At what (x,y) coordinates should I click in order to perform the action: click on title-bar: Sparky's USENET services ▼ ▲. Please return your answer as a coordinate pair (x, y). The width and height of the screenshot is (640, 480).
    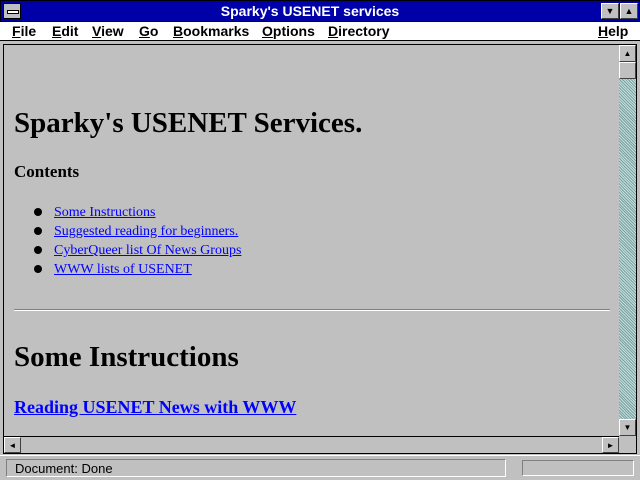
    Looking at the image, I should click on (320, 11).